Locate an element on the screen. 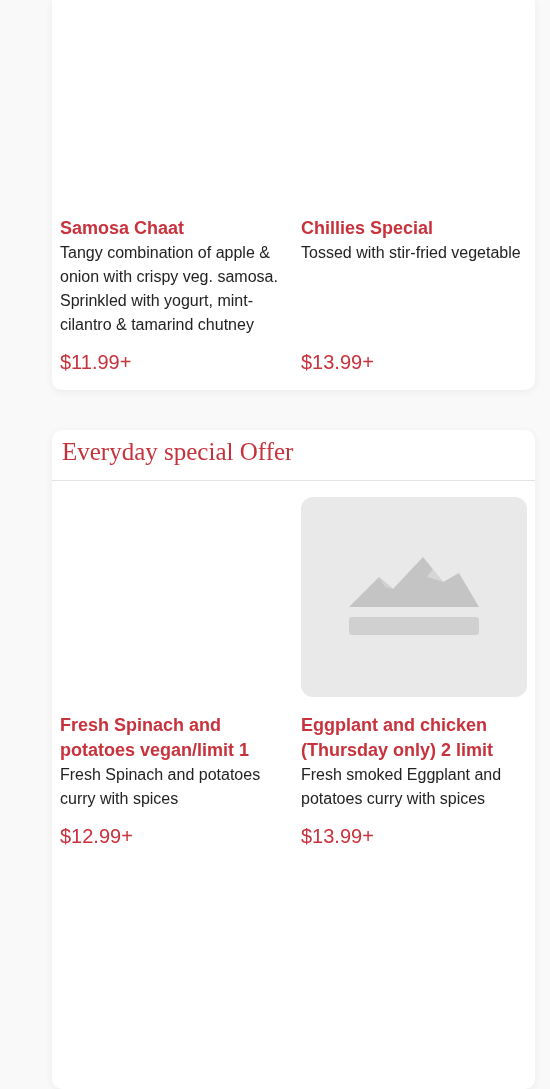  dish-description: Tossed with stir-fried vegetable is located at coordinates (411, 253).